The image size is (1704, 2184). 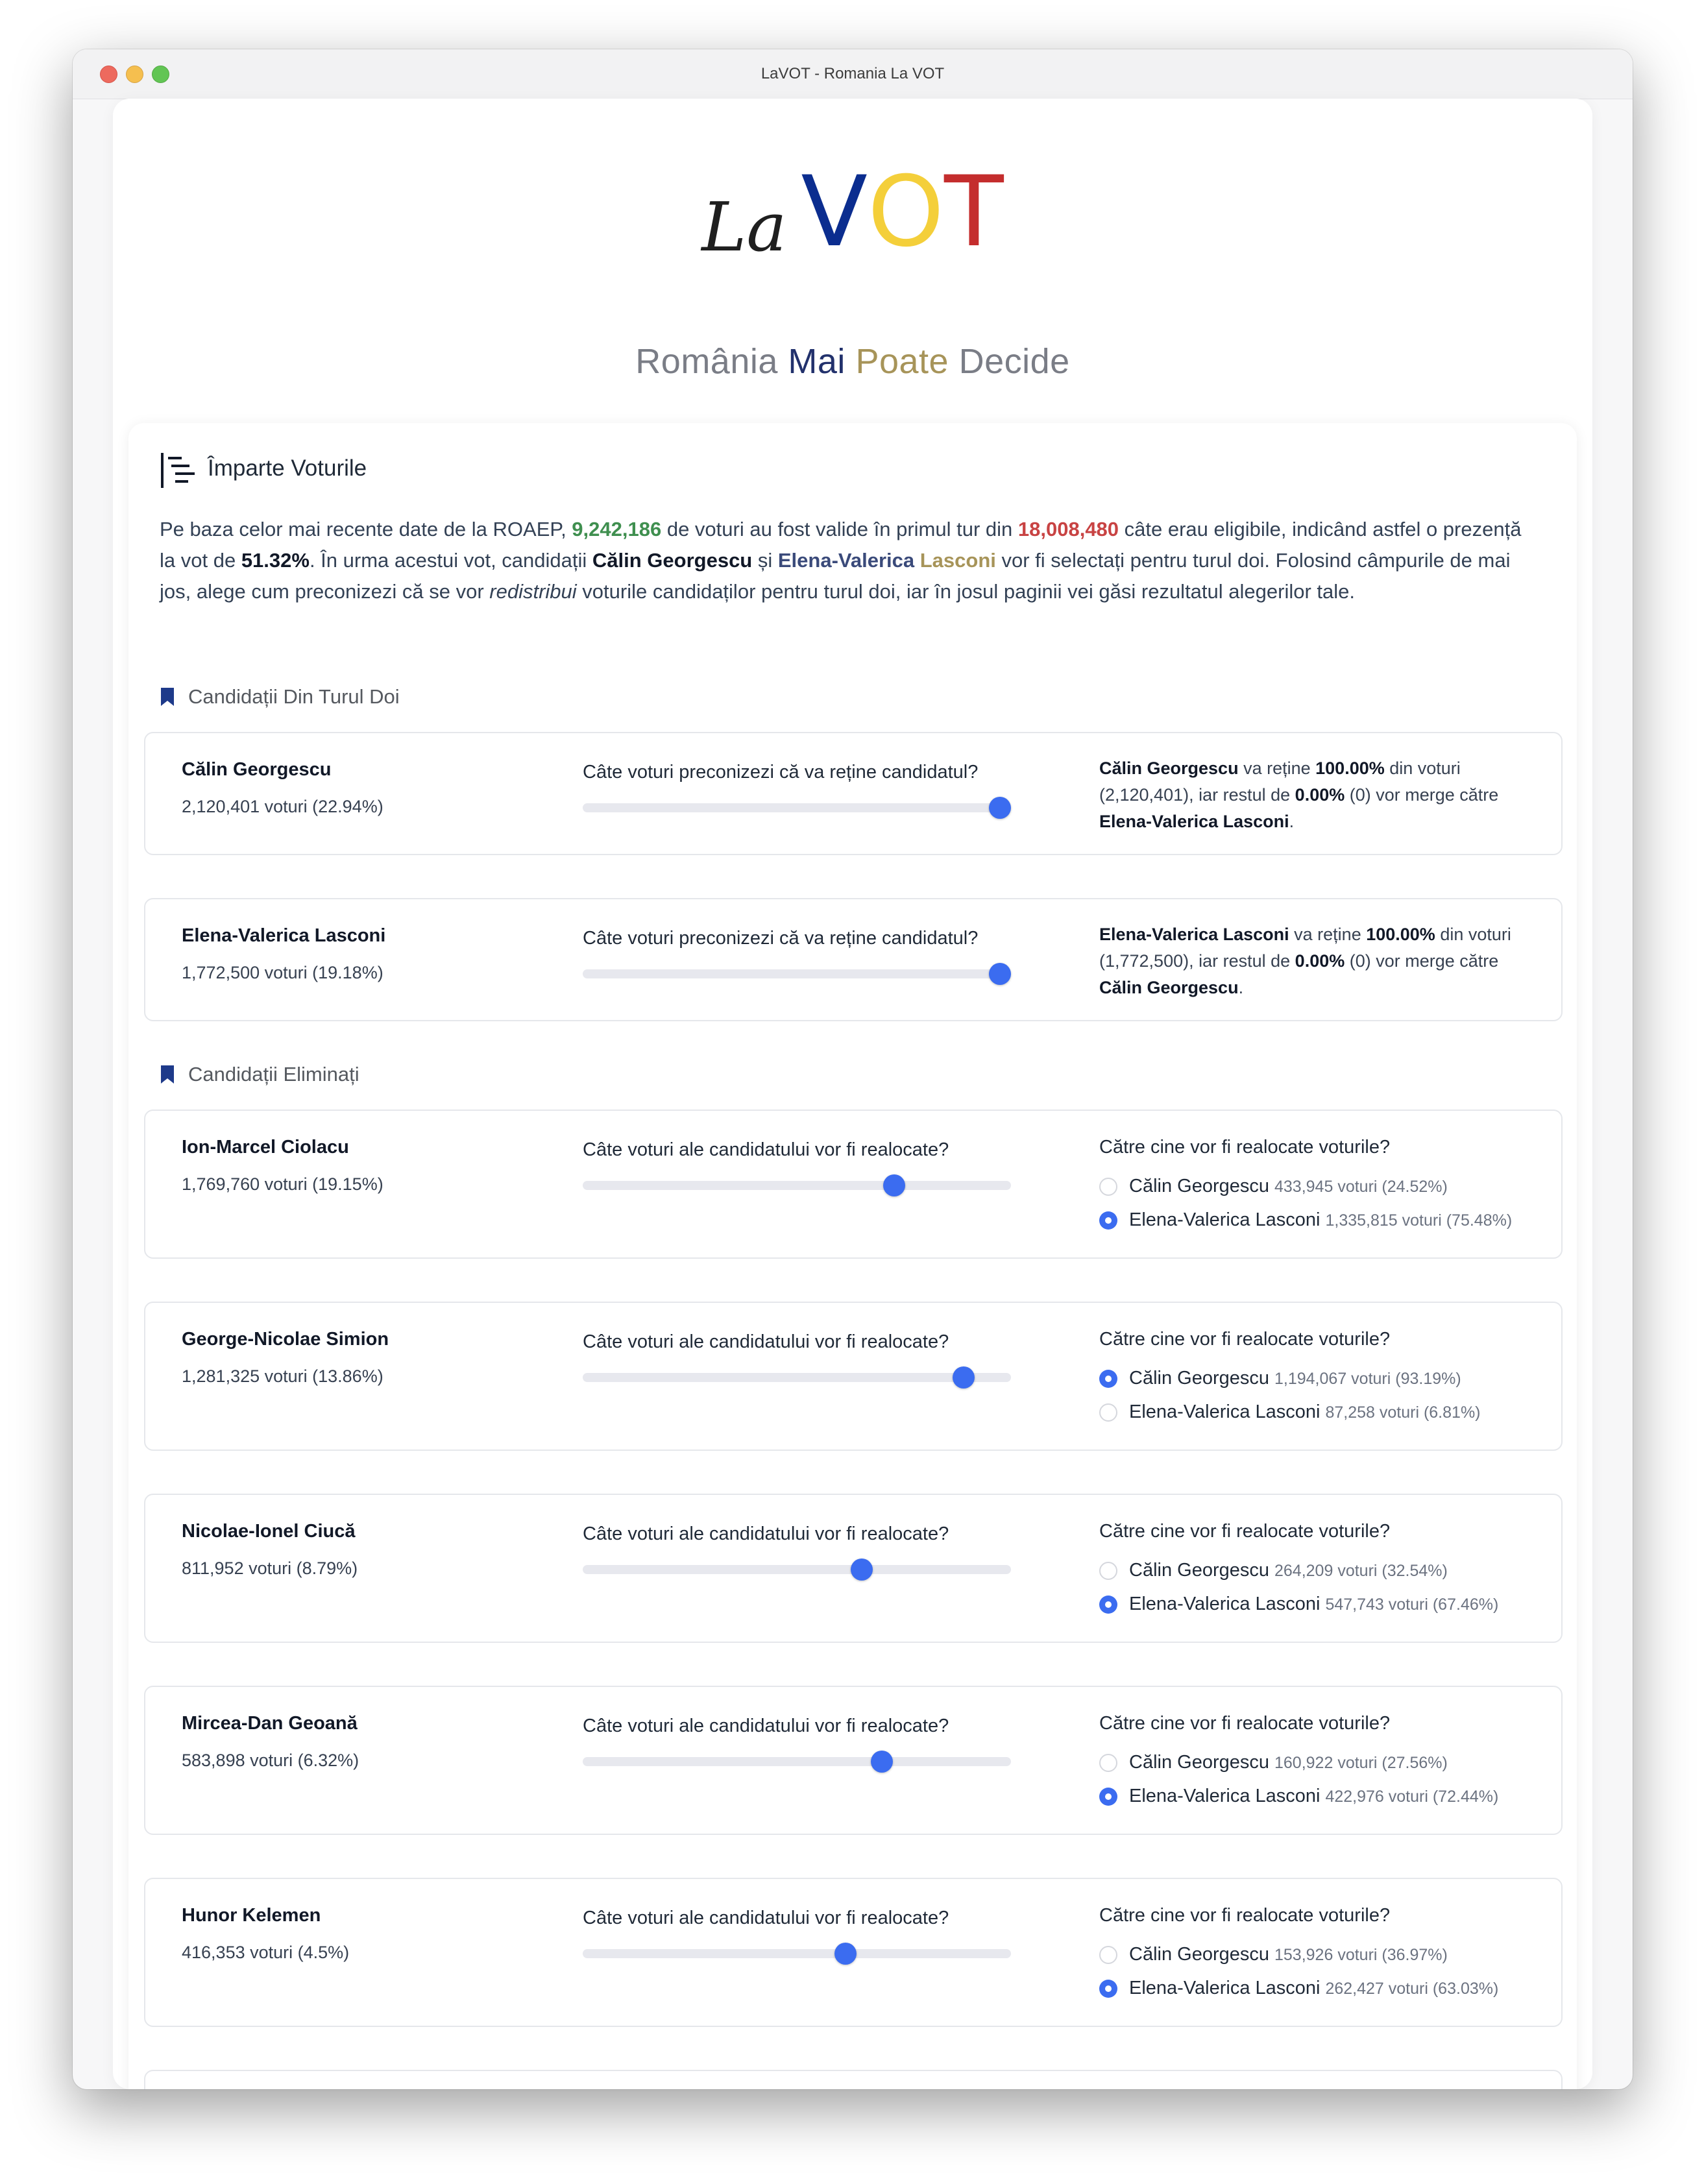 What do you see at coordinates (270, 1568) in the screenshot?
I see `candidate-votes: 811,952 voturi (8.79%)` at bounding box center [270, 1568].